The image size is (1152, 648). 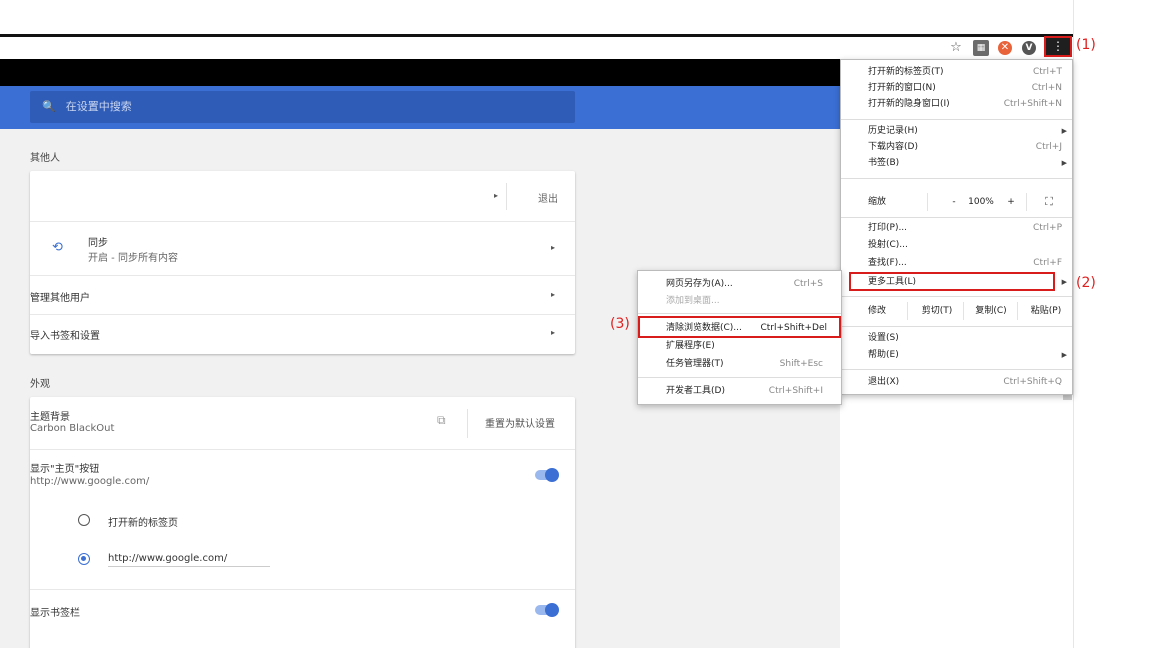 What do you see at coordinates (548, 197) in the screenshot?
I see `signout-button: 退出` at bounding box center [548, 197].